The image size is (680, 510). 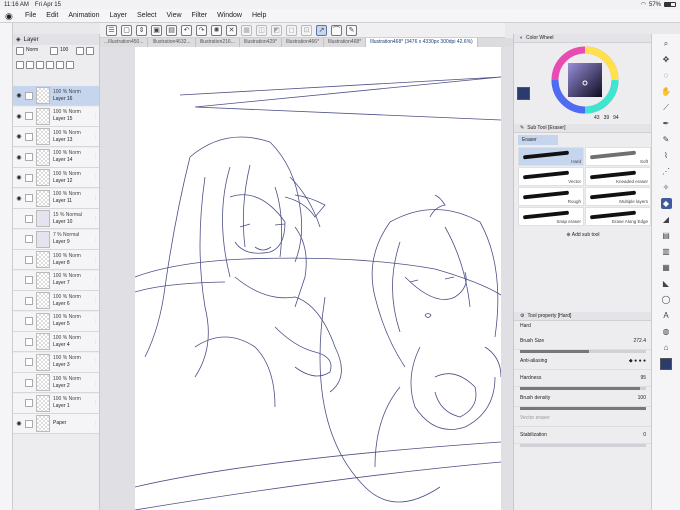 What do you see at coordinates (551, 196) in the screenshot?
I see `brush-rough: Rough` at bounding box center [551, 196].